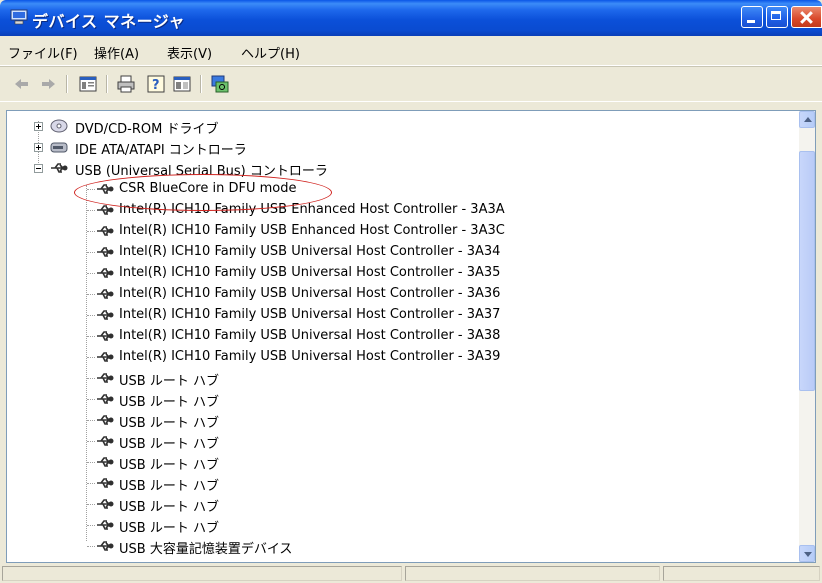 Image resolution: width=822 pixels, height=583 pixels. Describe the element at coordinates (38, 168) in the screenshot. I see `collapse-button` at that location.